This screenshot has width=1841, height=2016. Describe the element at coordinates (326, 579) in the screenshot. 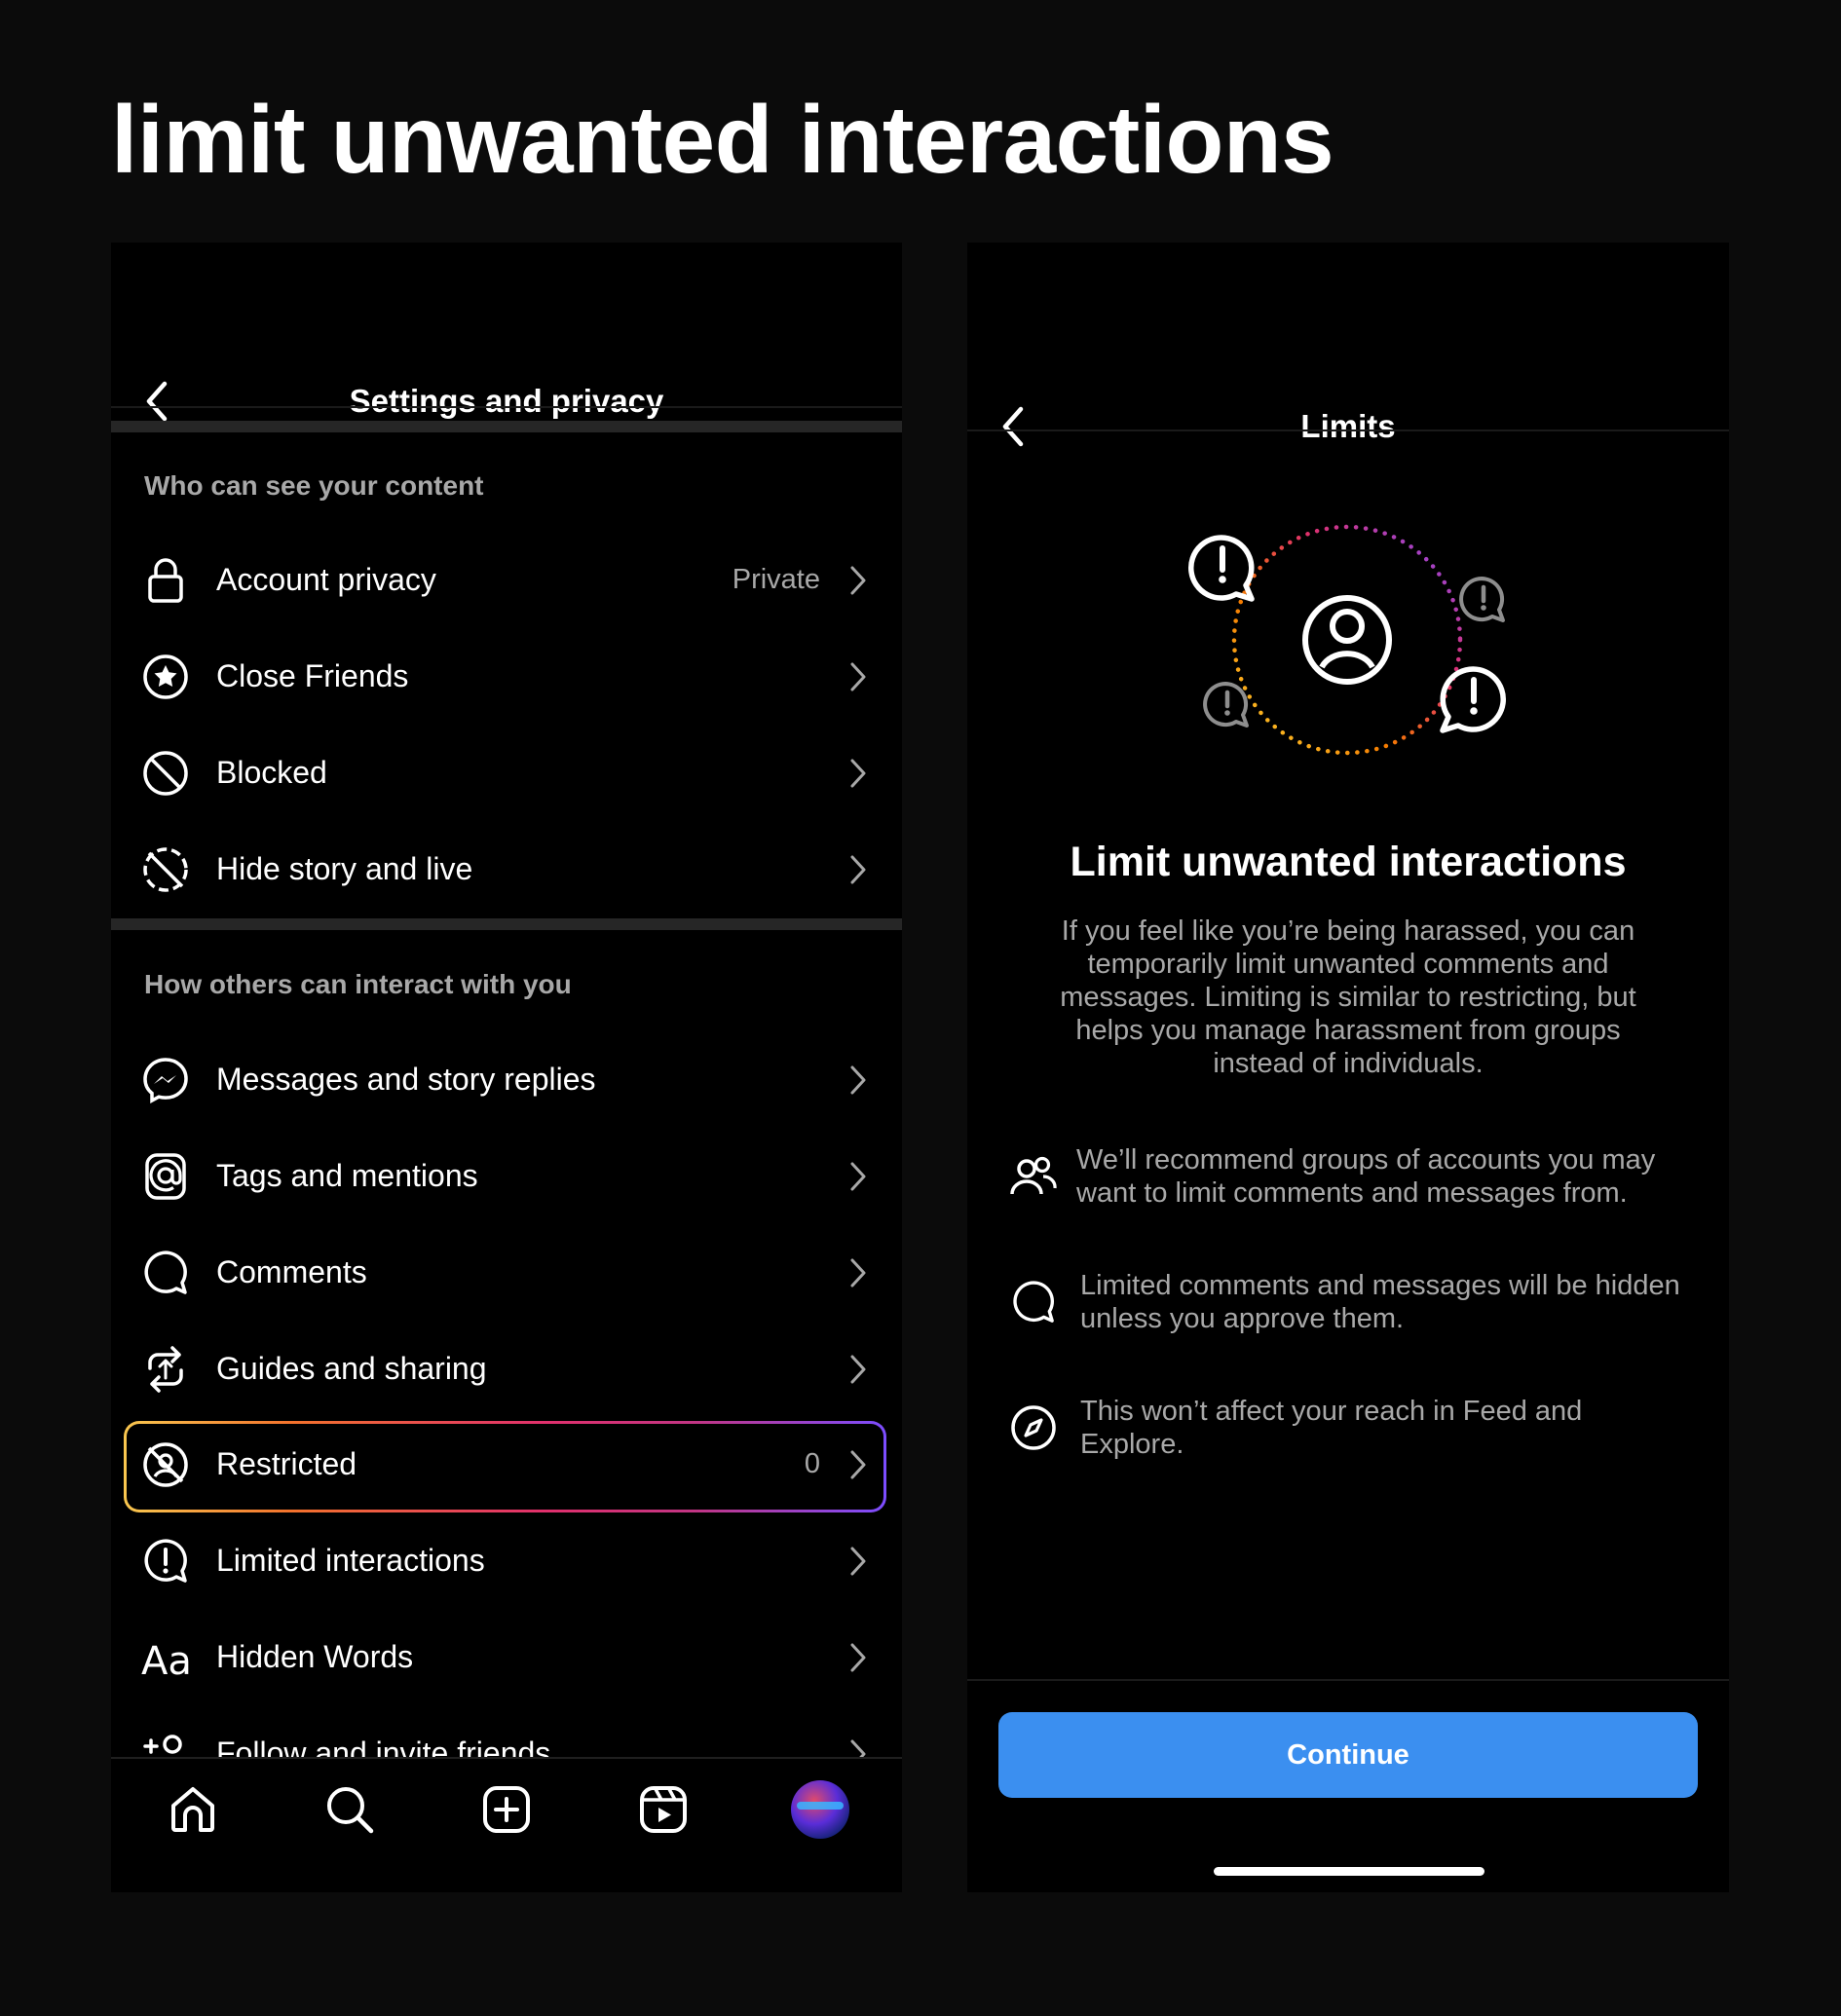

I see `item-label: Account privacy` at that location.